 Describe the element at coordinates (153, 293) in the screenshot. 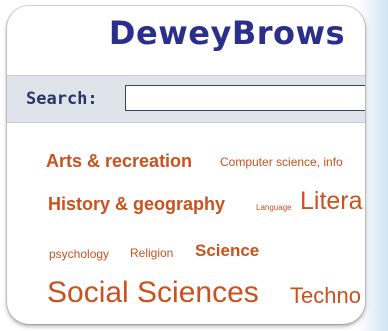

I see `tag-social-sciences: Social Sciences` at that location.